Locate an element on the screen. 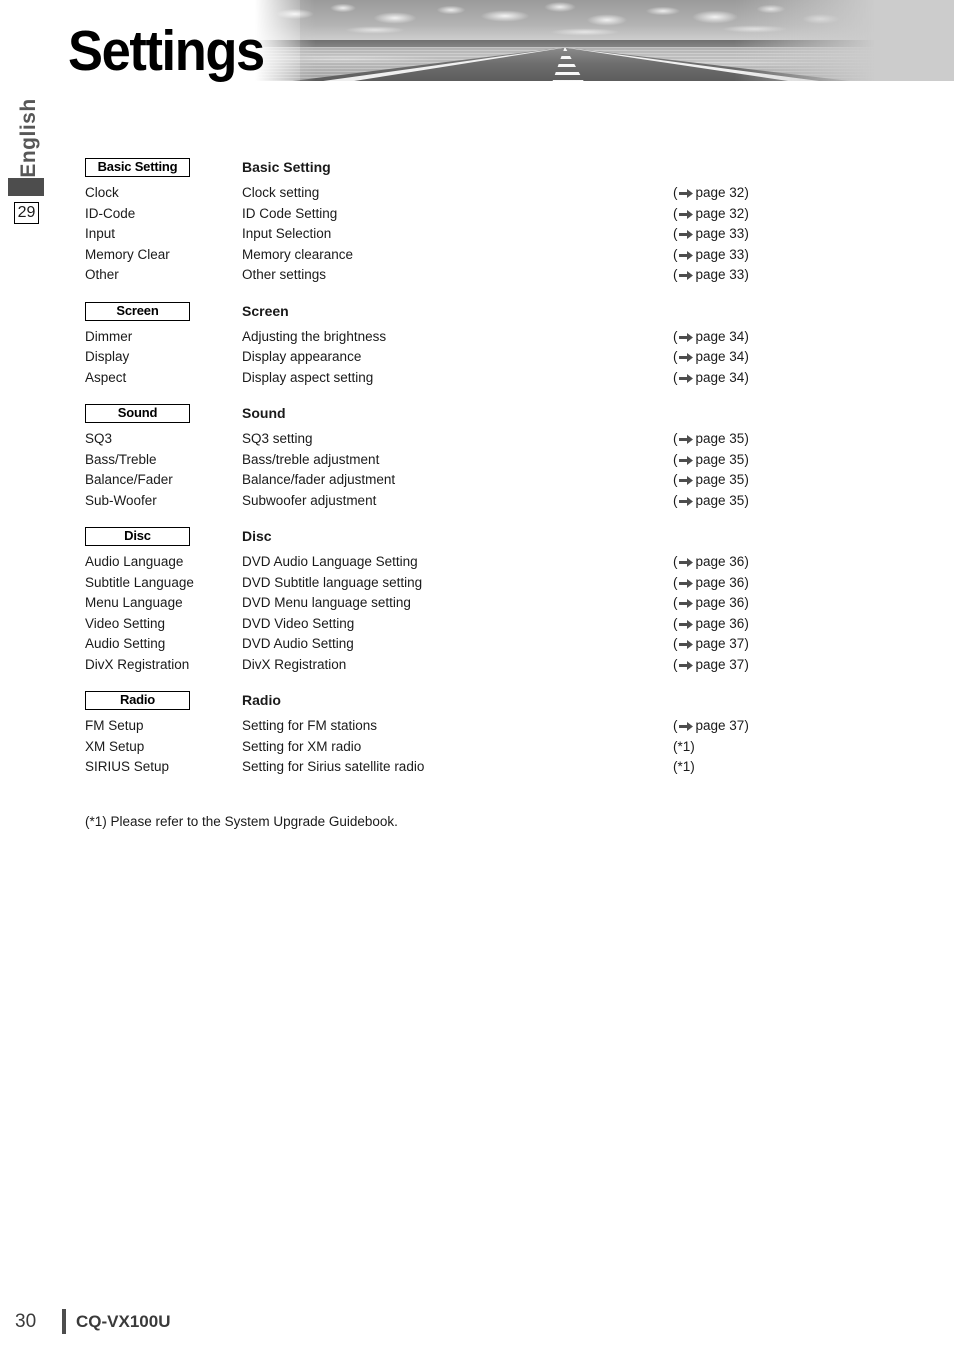 Image resolution: width=954 pixels, height=1348 pixels. page-reference: (*1) is located at coordinates (684, 766).